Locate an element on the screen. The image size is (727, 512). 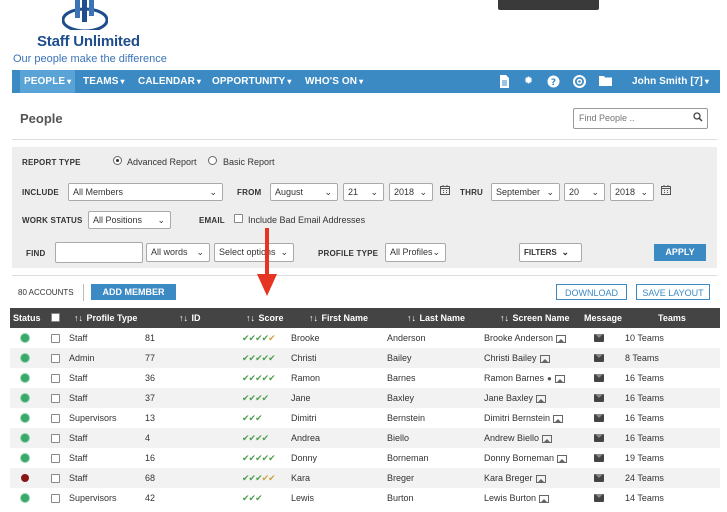
advanced-report-radio is located at coordinates (117, 160).